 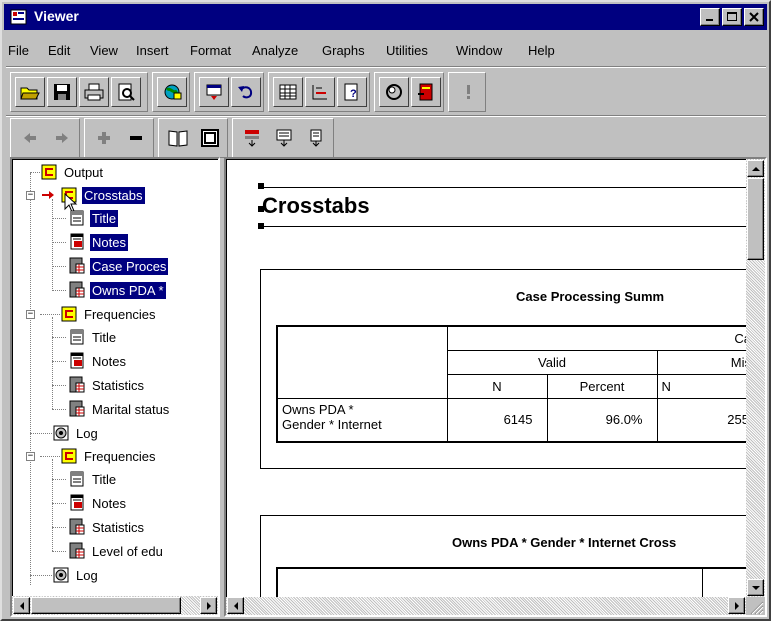 I want to click on valid-n-cell: 6145, so click(x=497, y=420).